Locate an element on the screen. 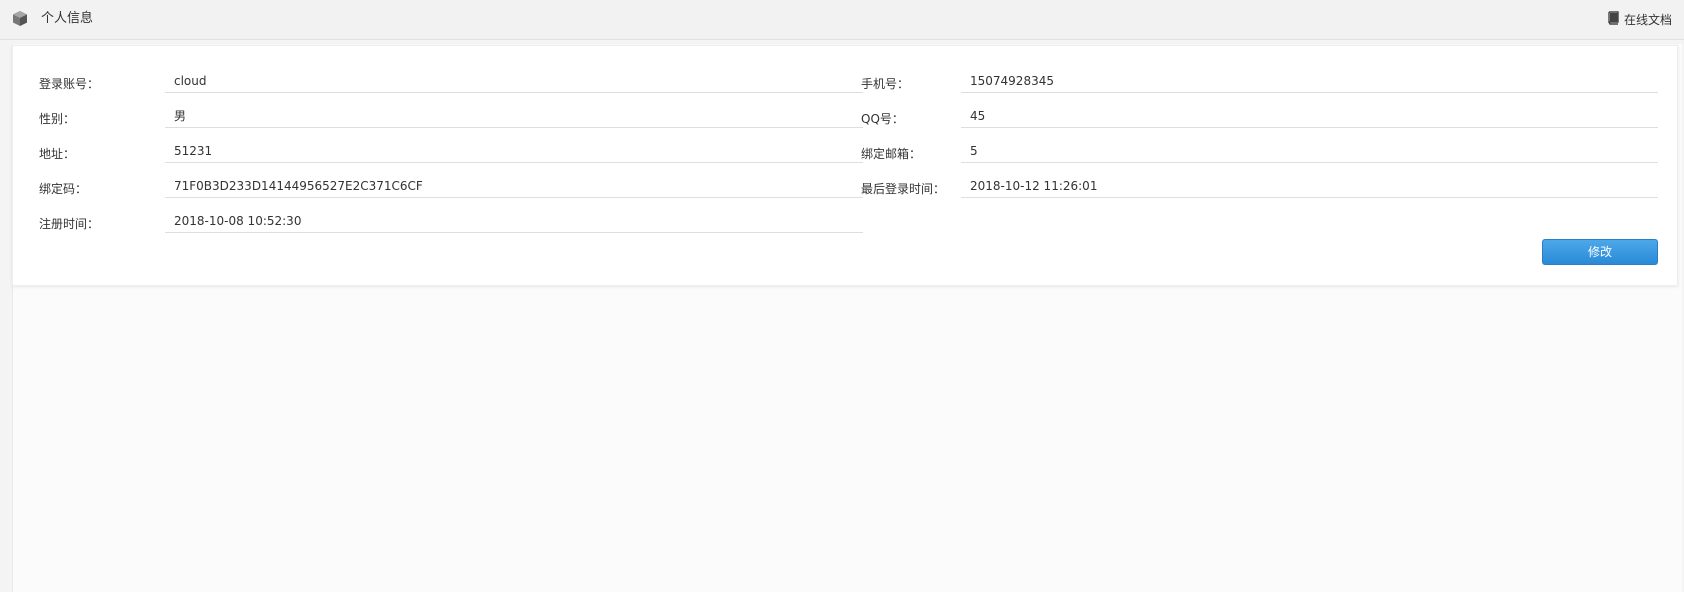 This screenshot has height=592, width=1684. field-last-login-time: 最后登录时间： 2018-10-12 11:26:01 is located at coordinates (1261, 187).